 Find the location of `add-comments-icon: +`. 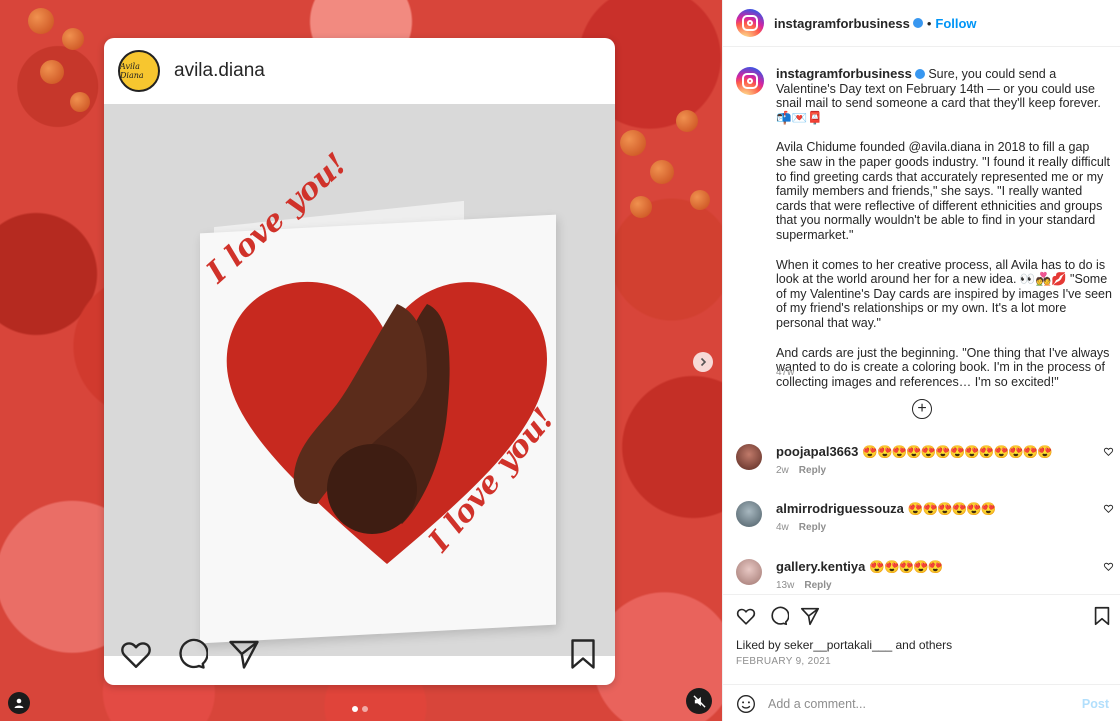

add-comments-icon: + is located at coordinates (922, 408).